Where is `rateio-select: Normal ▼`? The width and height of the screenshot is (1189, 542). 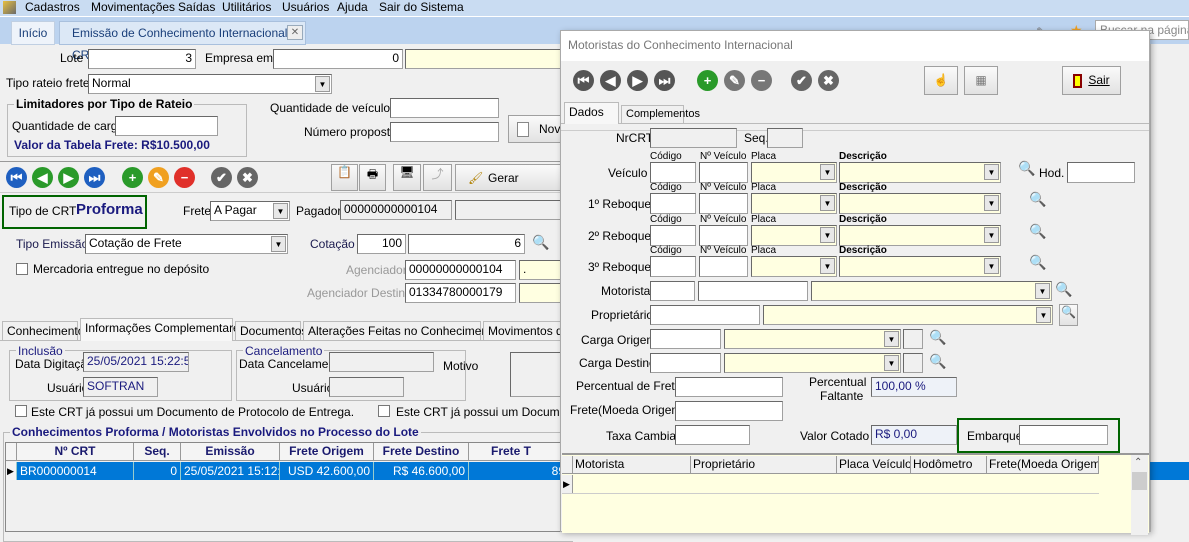 rateio-select: Normal ▼ is located at coordinates (210, 84).